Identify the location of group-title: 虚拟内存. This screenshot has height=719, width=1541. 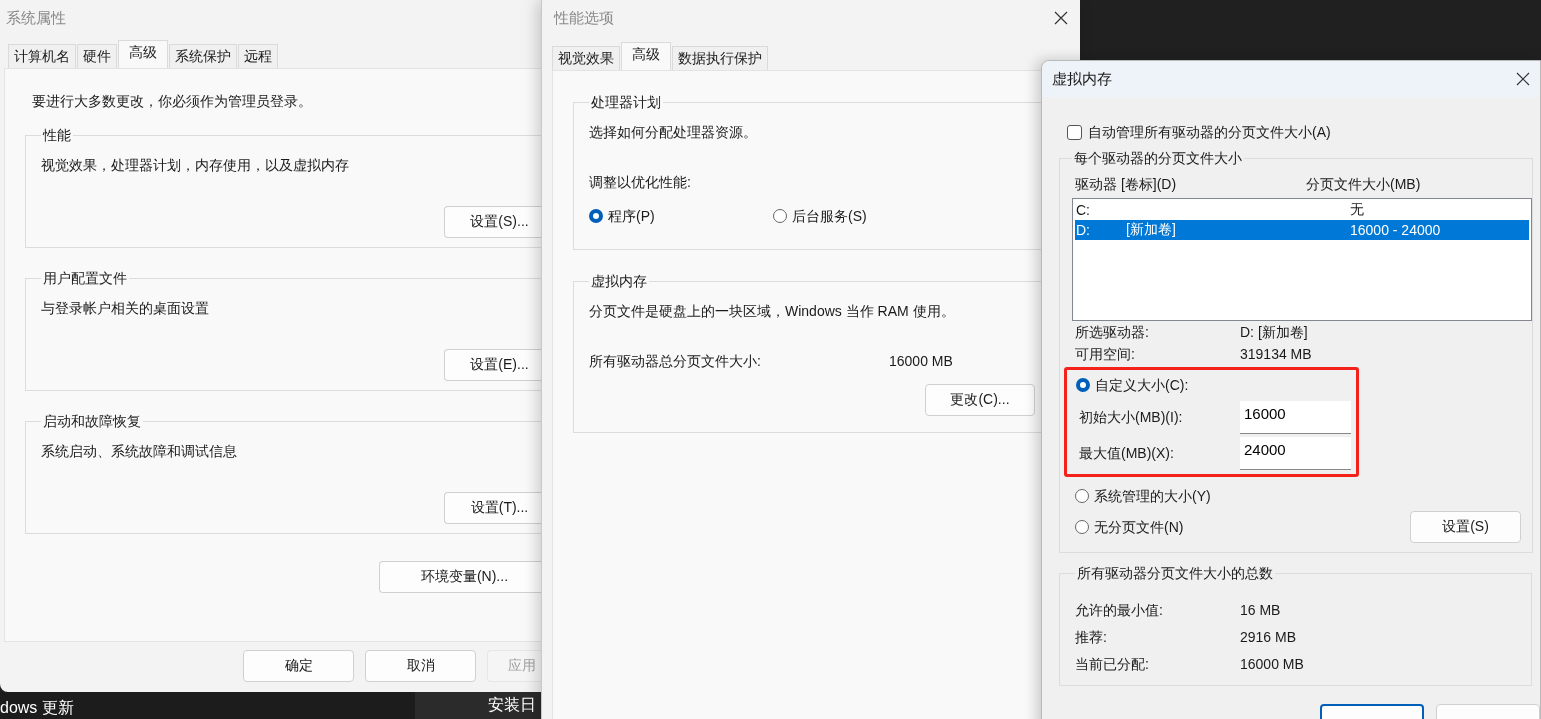
(619, 281).